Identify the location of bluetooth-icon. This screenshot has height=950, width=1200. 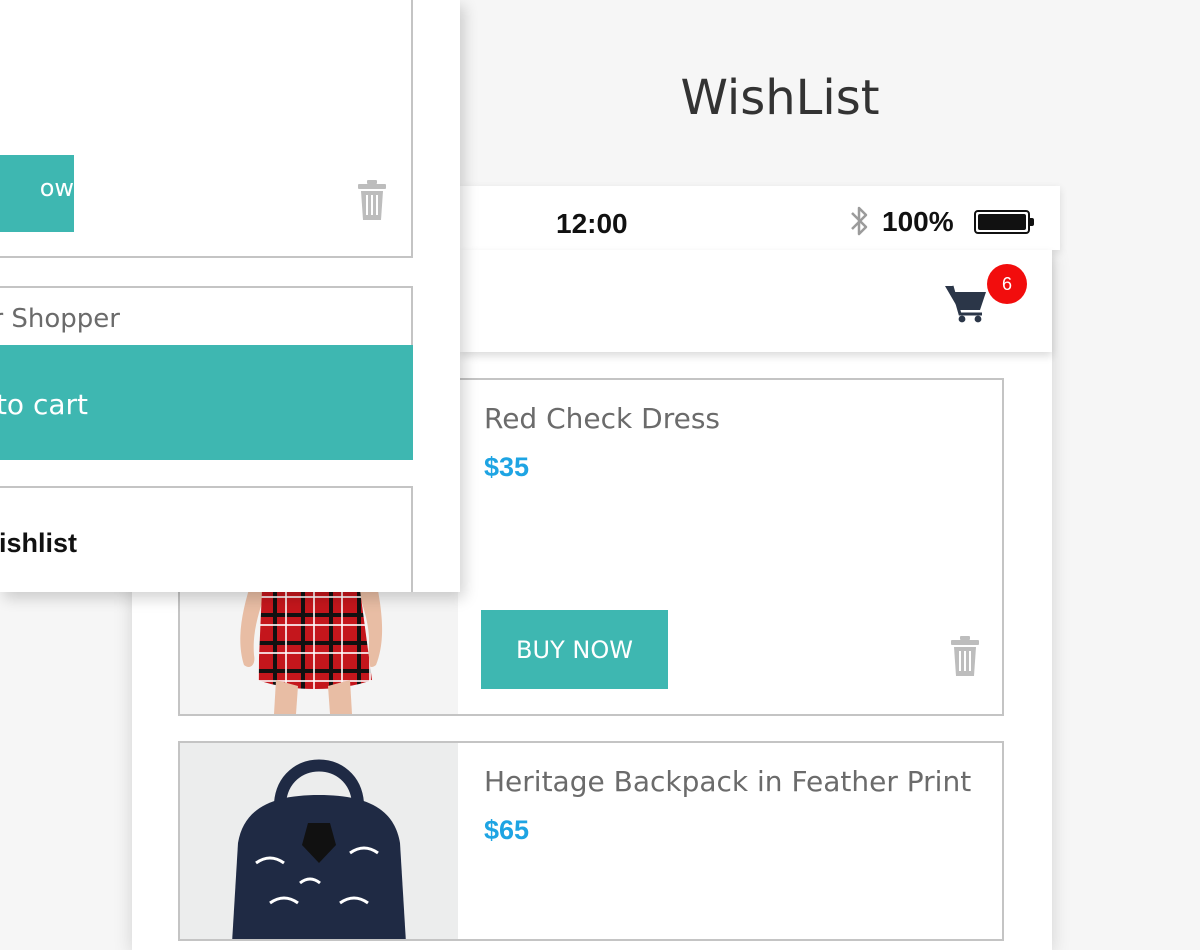
(859, 221).